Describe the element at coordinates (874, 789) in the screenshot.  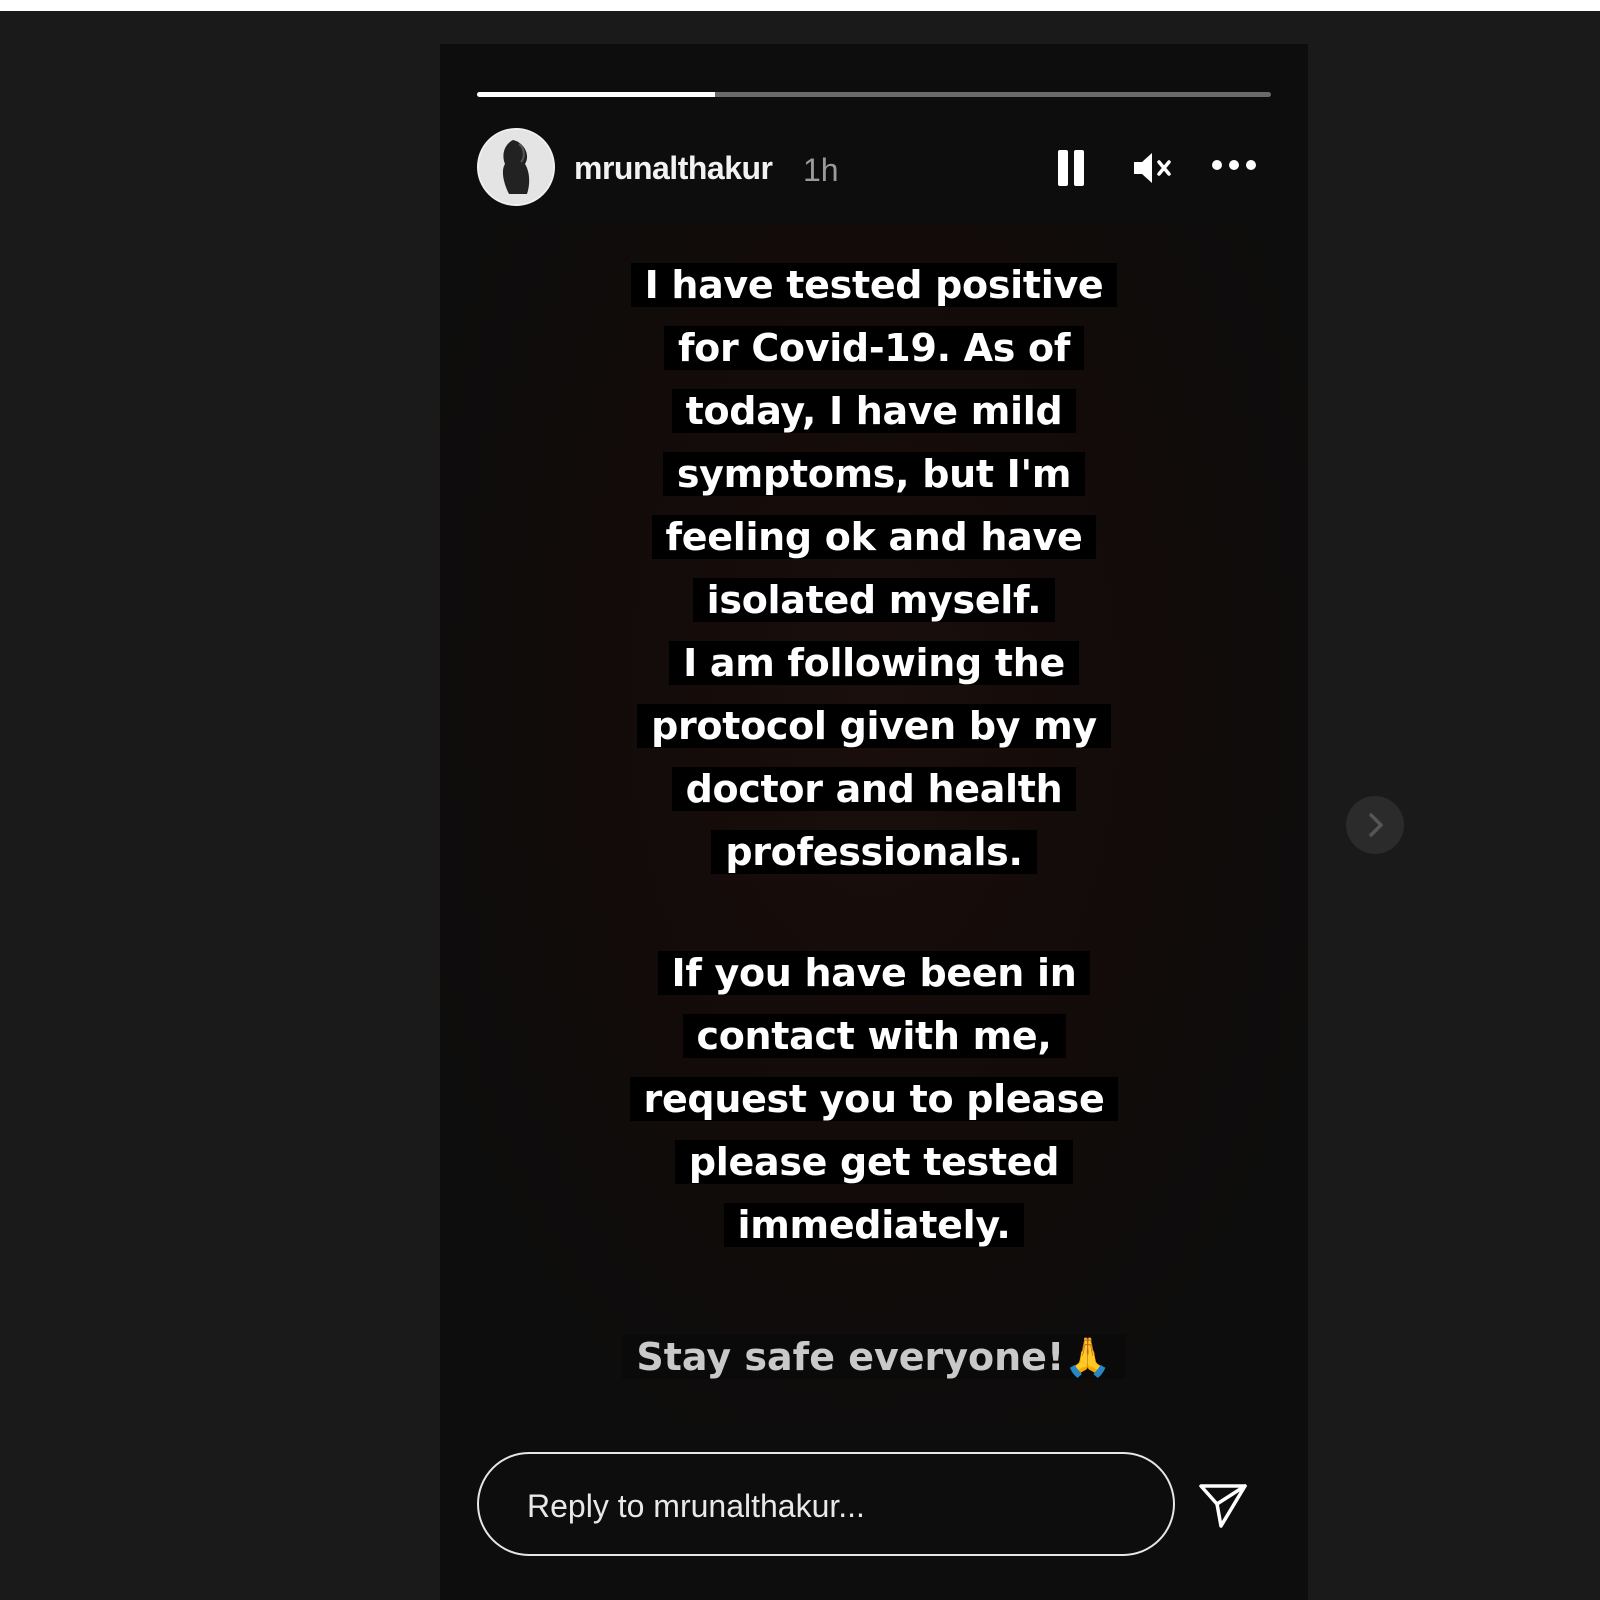
I see `message-line: doctor and health` at that location.